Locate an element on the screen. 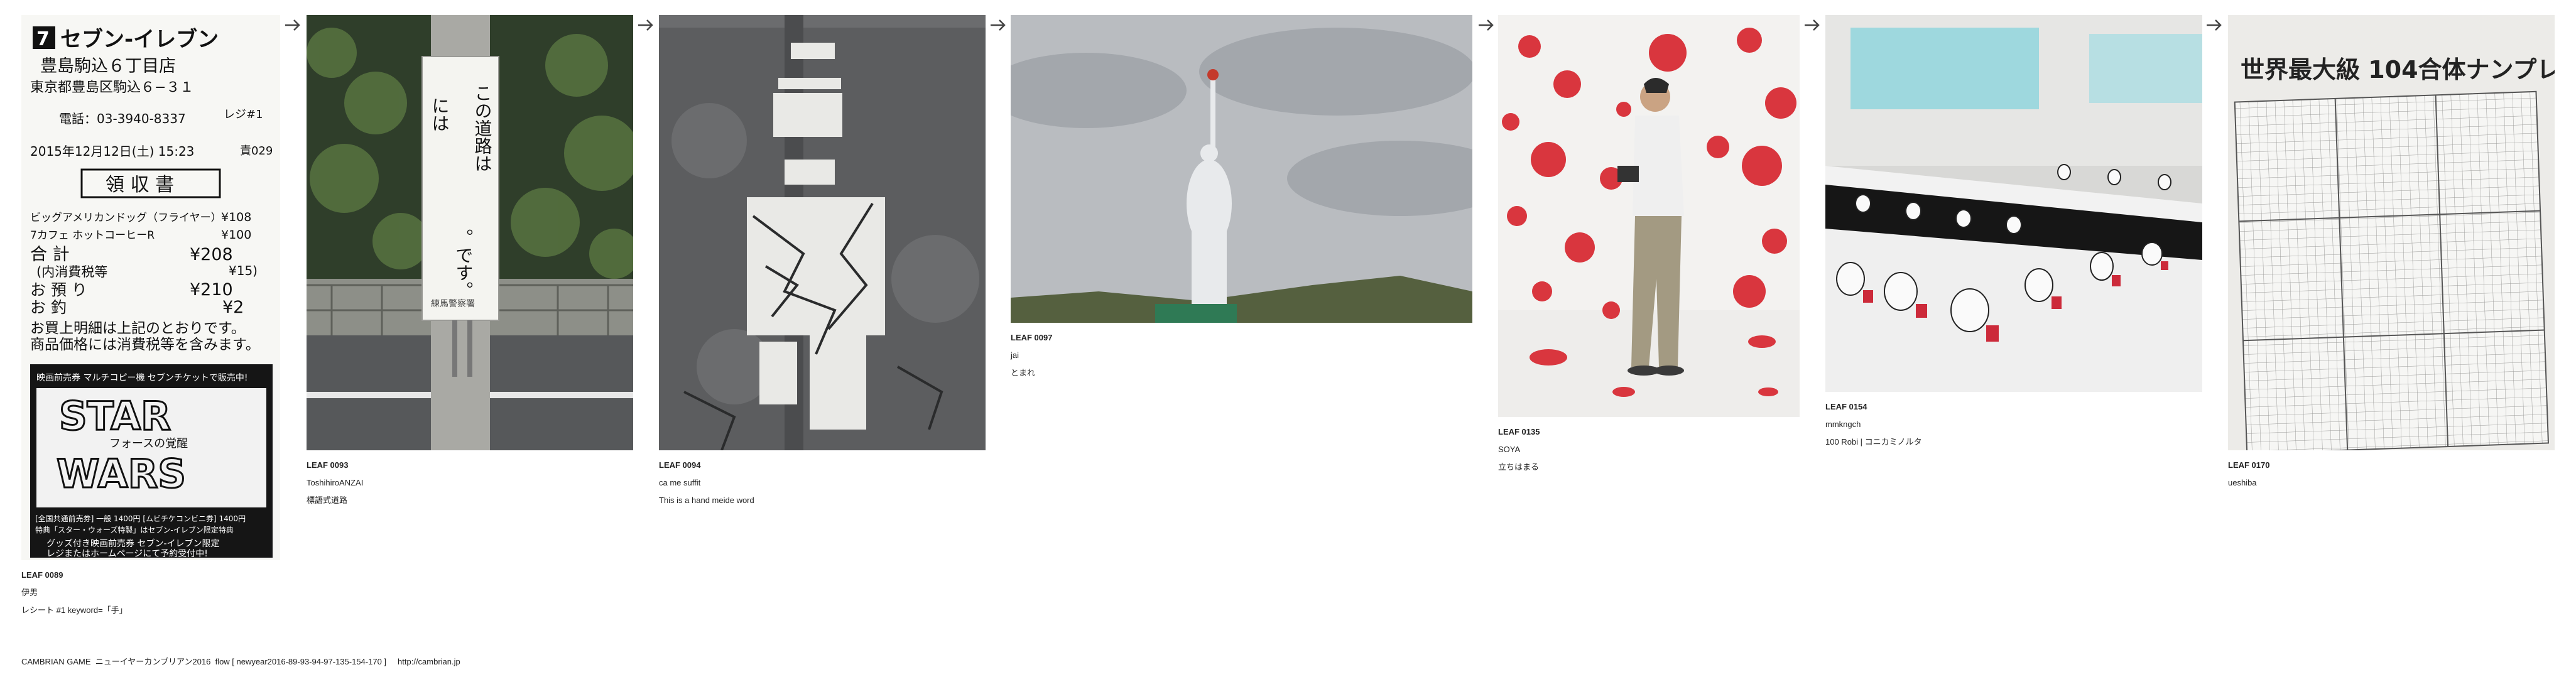 The width and height of the screenshot is (2576, 677). leaf-author: SOYA is located at coordinates (1649, 449).